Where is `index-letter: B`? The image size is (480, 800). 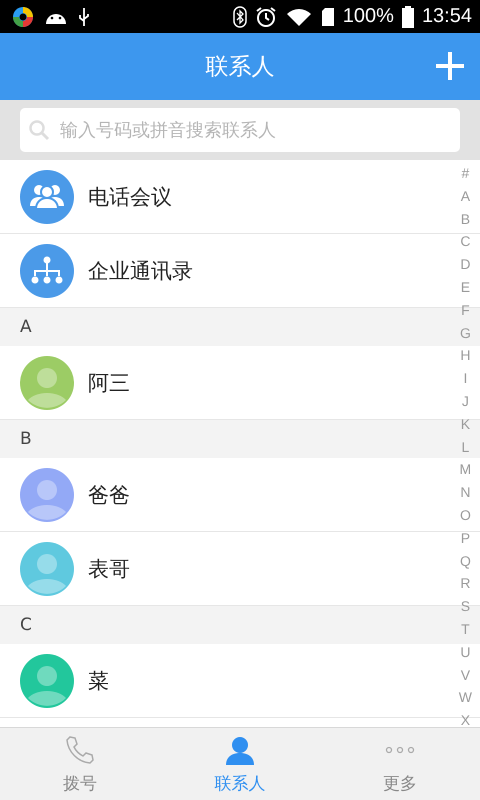
index-letter: B is located at coordinates (465, 219).